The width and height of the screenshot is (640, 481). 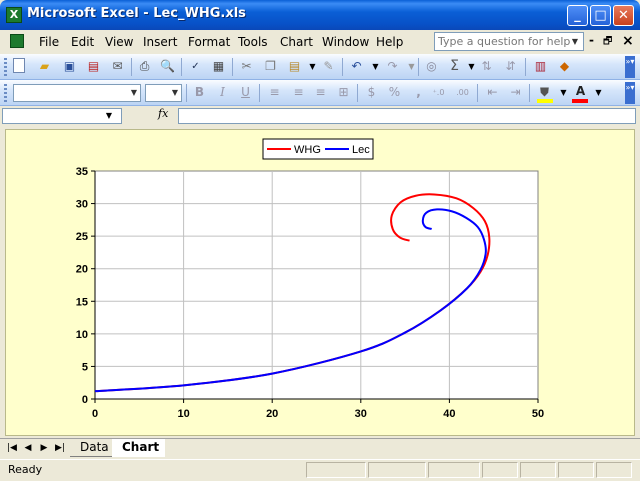 I want to click on x-tick-label: 0, so click(x=95, y=414).